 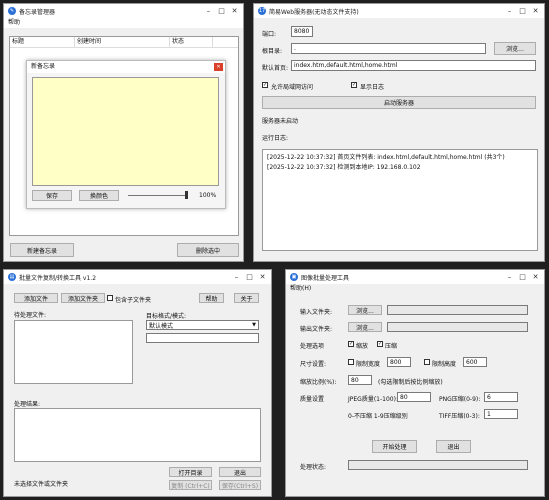 I want to click on quality-settings-label: 质量设置, so click(x=312, y=399).